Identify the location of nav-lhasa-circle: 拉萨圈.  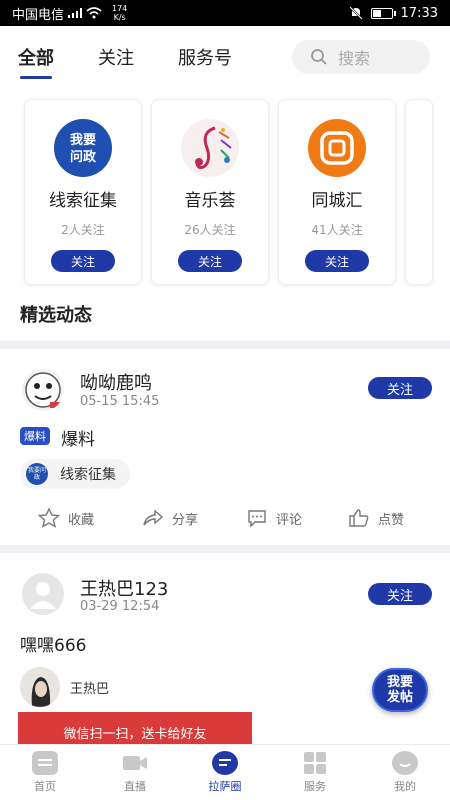
(225, 772).